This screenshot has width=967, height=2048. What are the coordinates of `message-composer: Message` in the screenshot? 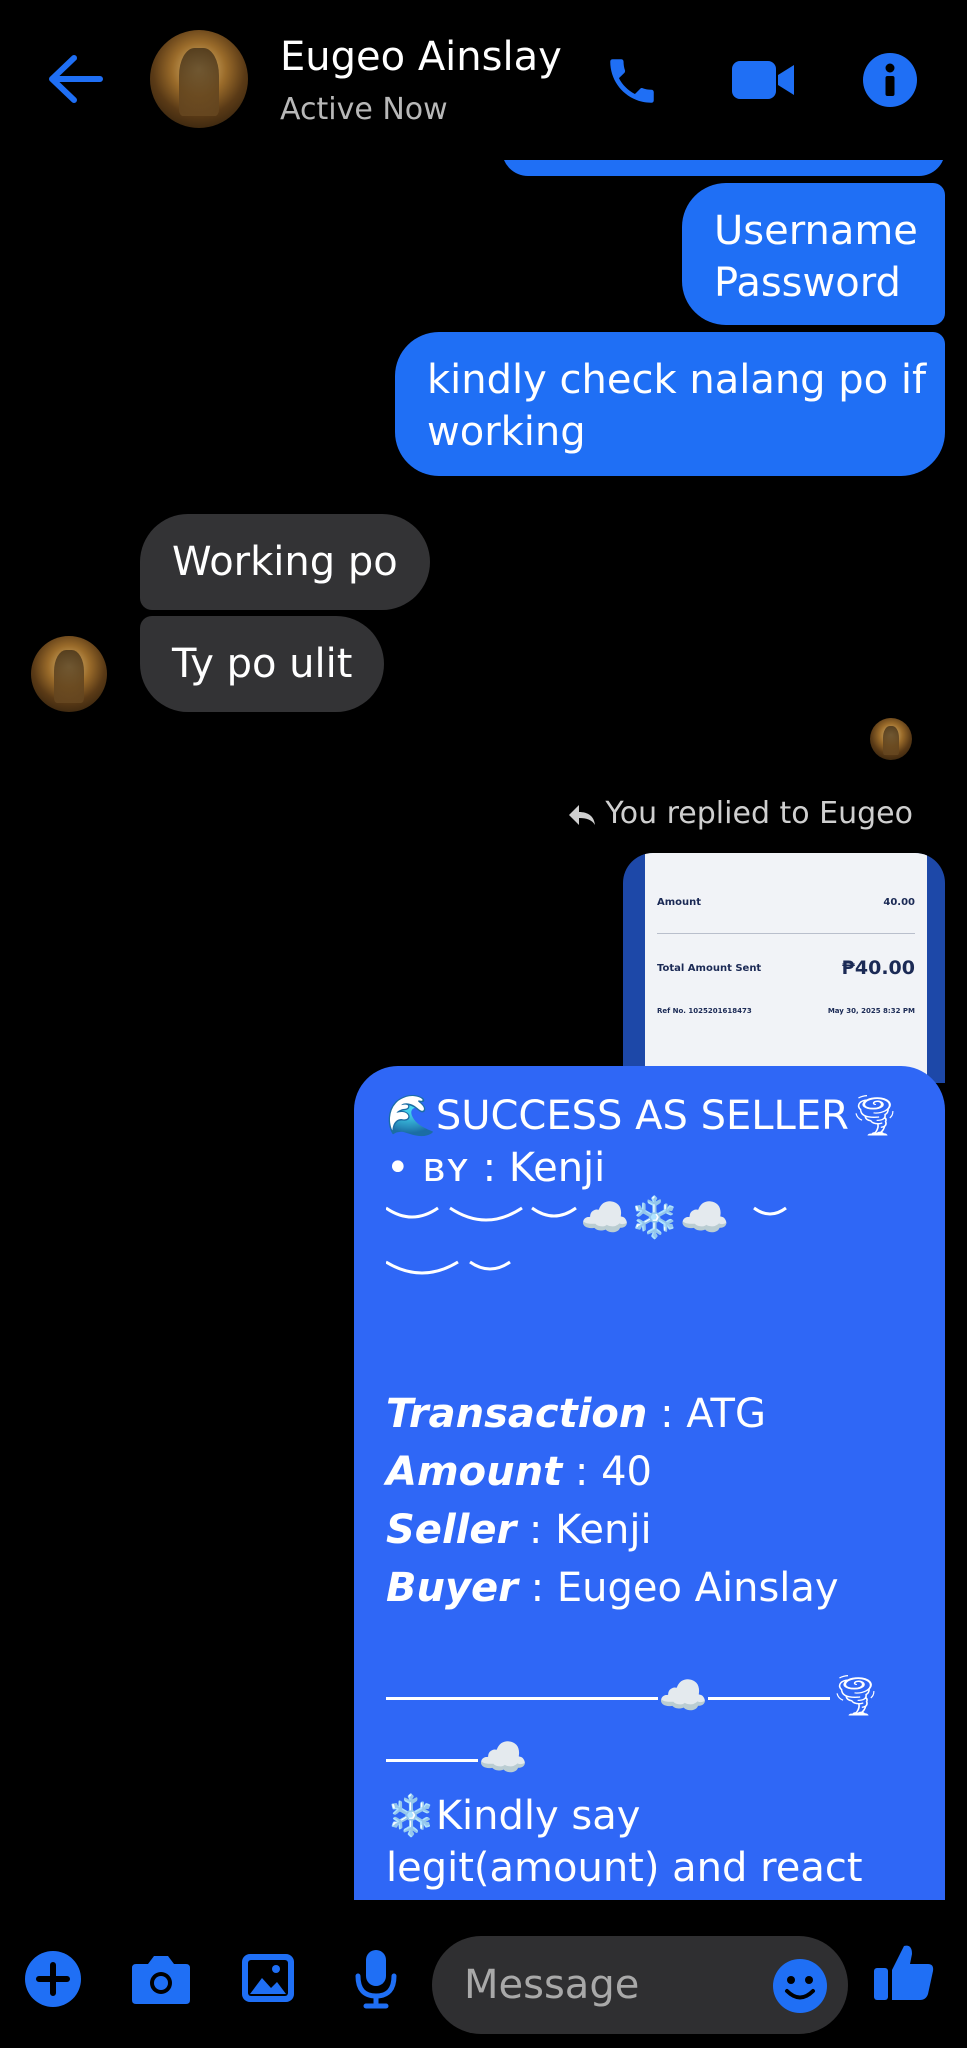 It's located at (483, 1974).